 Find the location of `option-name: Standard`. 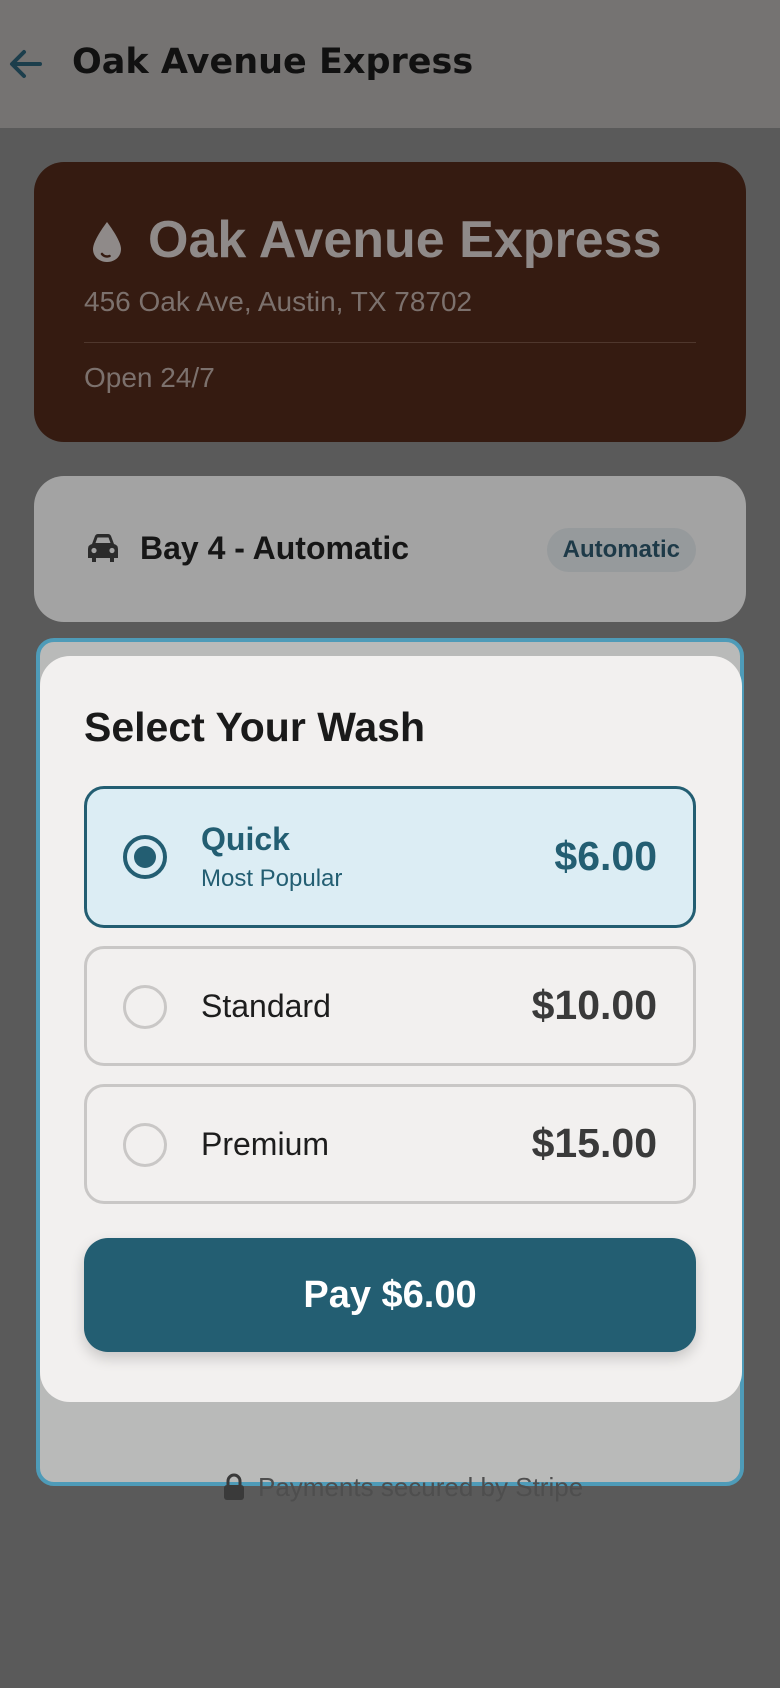

option-name: Standard is located at coordinates (266, 1006).